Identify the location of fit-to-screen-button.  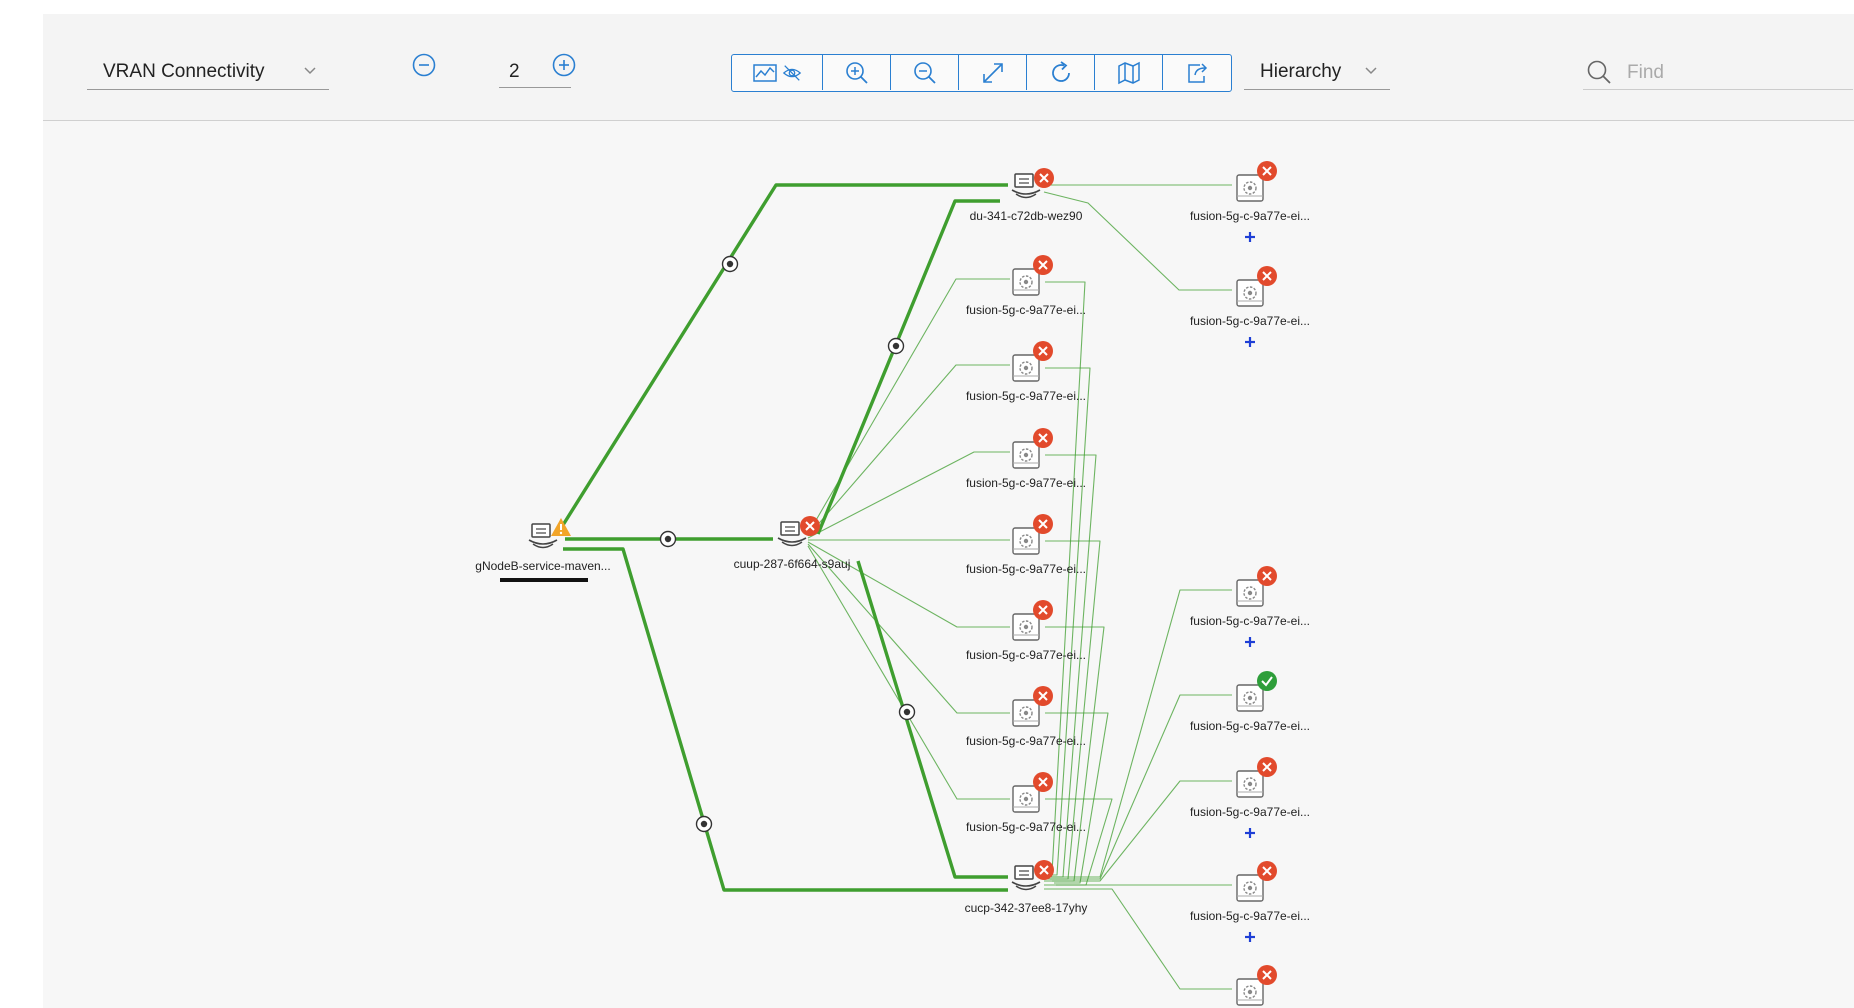
(993, 72).